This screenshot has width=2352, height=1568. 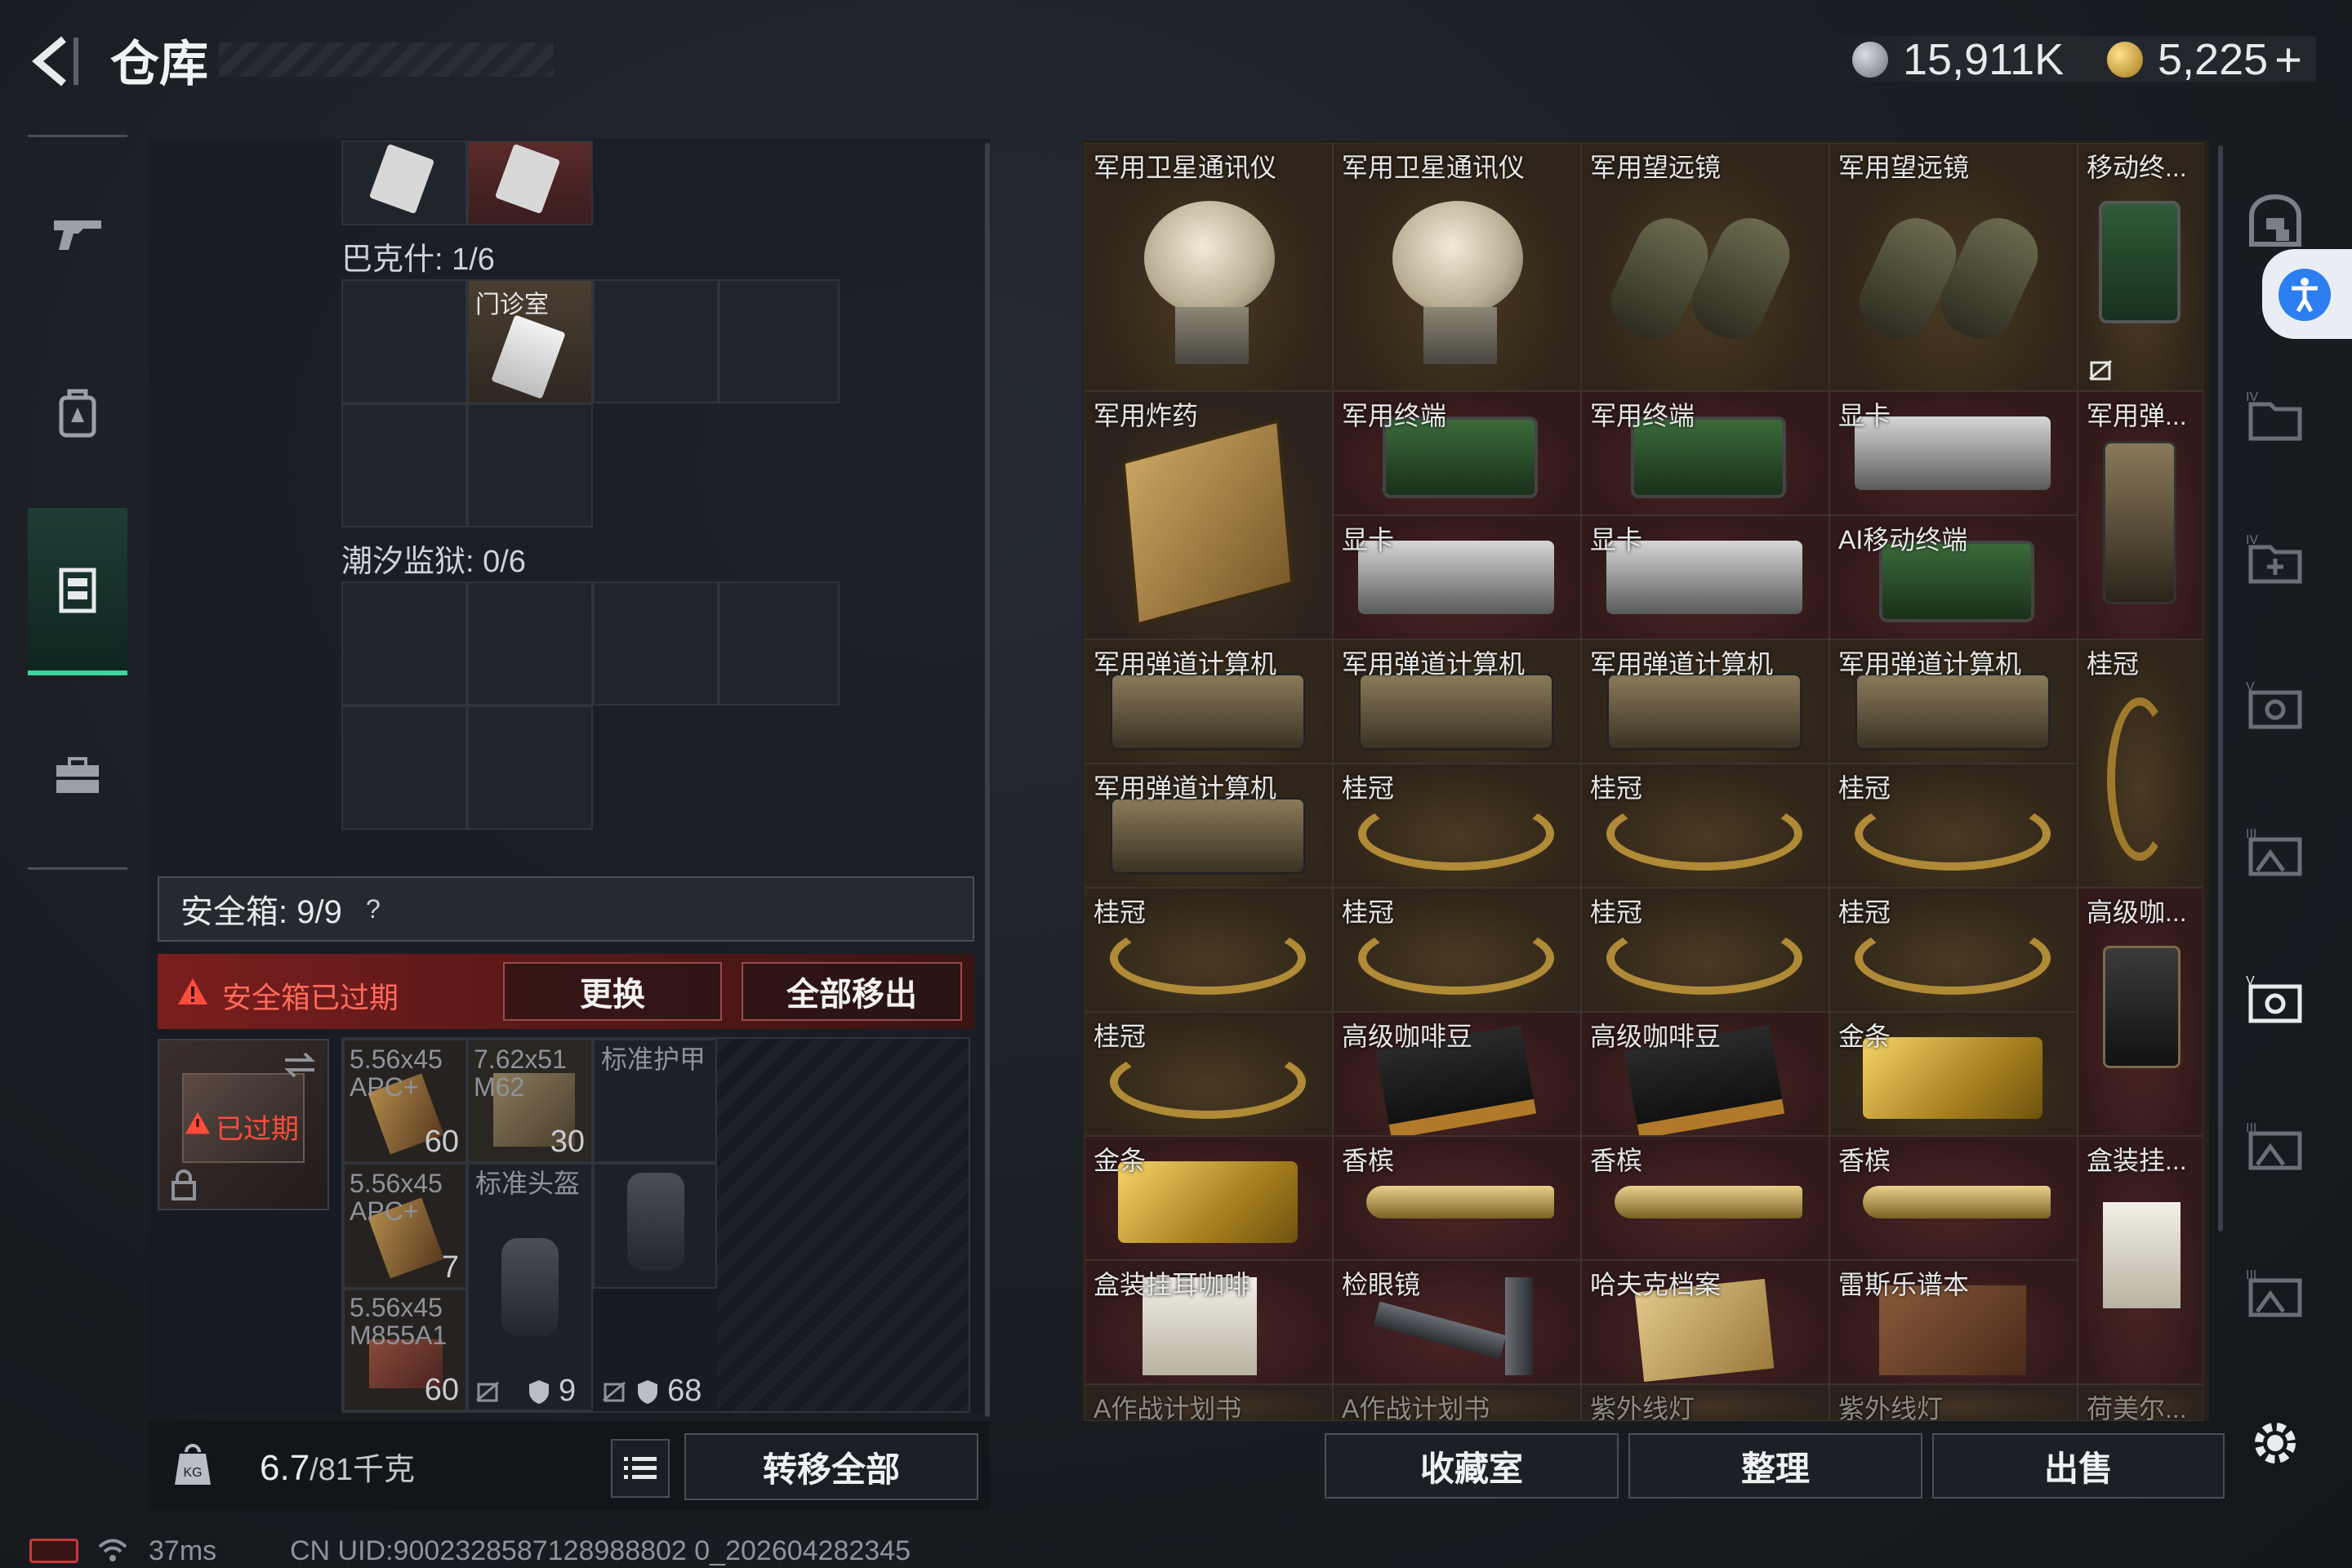 What do you see at coordinates (831, 1466) in the screenshot?
I see `transfer-all-button: 转移全部` at bounding box center [831, 1466].